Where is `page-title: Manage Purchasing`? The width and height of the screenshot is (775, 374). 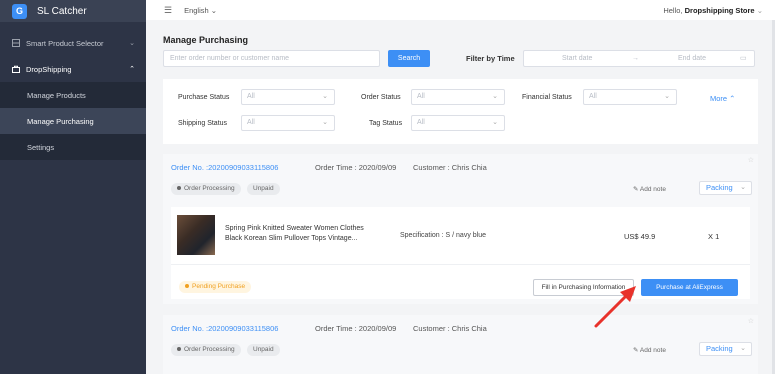 page-title: Manage Purchasing is located at coordinates (206, 40).